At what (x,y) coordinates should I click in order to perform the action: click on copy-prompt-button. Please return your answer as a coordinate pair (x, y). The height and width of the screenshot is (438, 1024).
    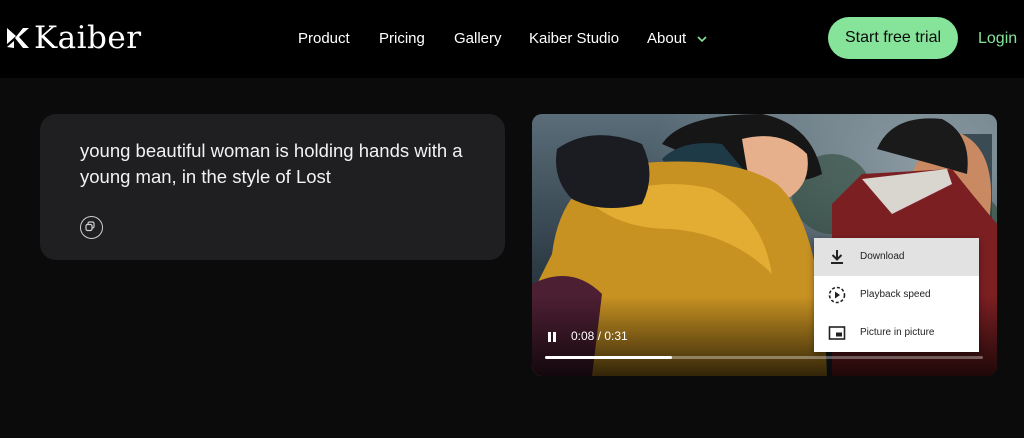
    Looking at the image, I should click on (91, 227).